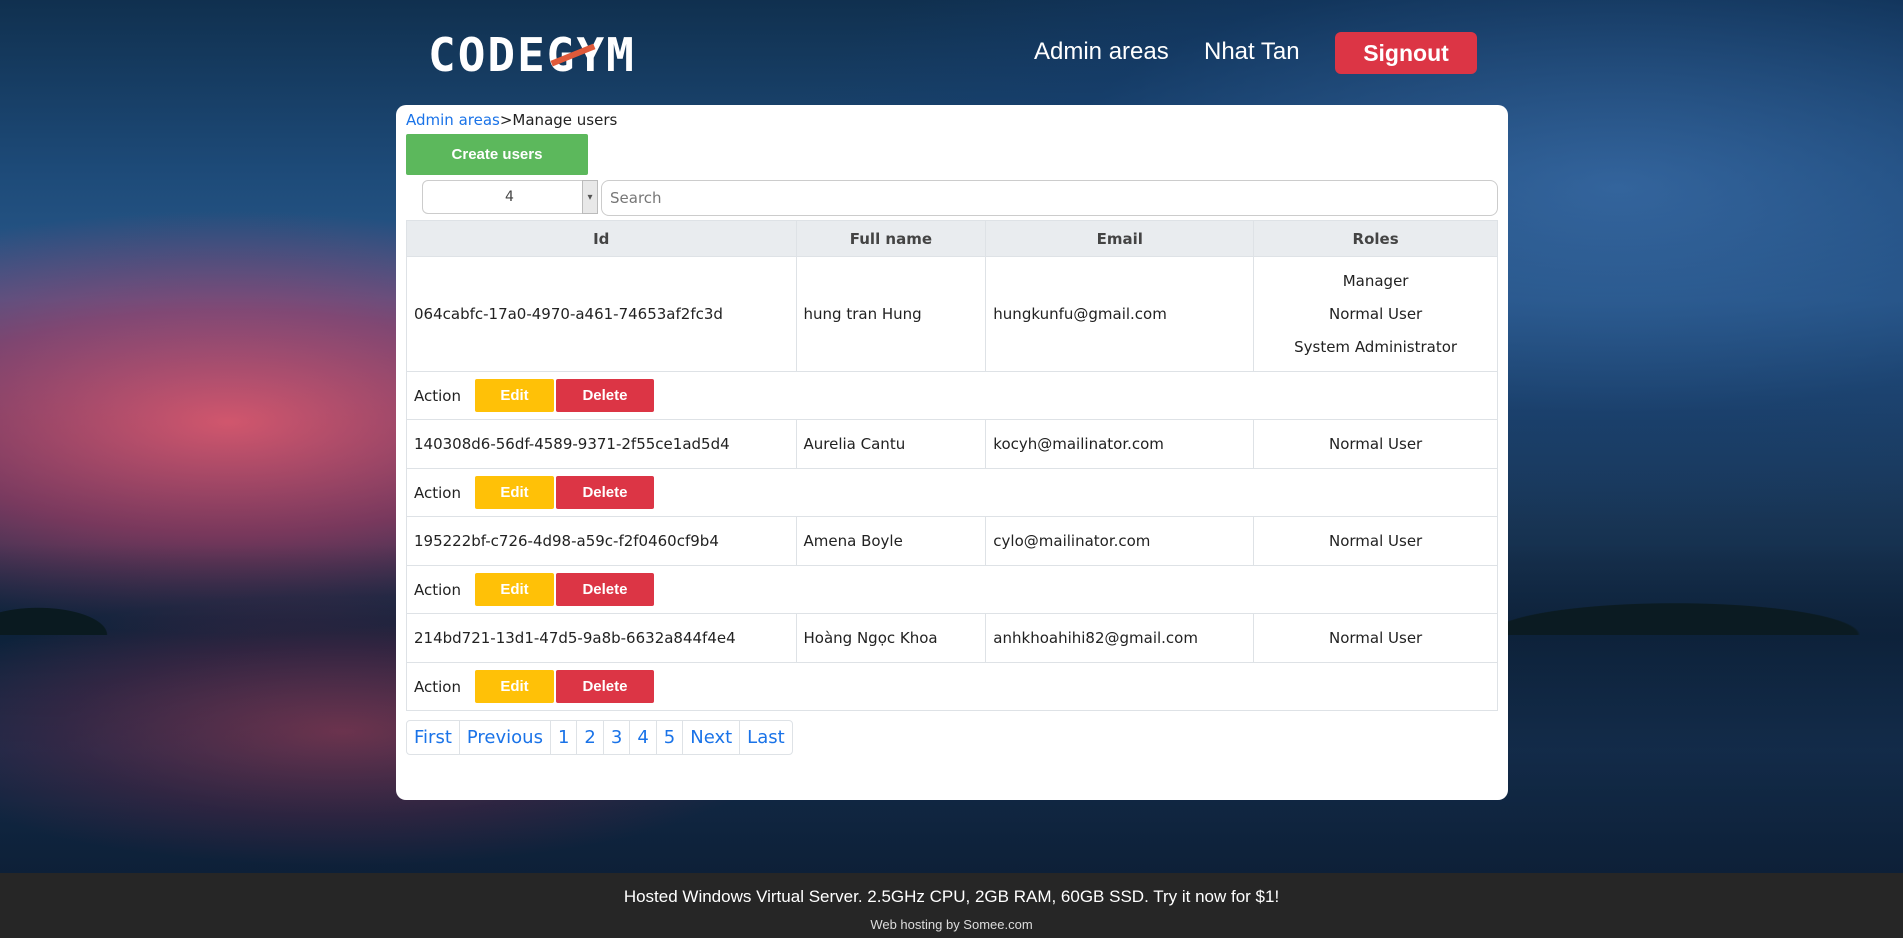  I want to click on cell-roles: Manager Normal User System Administrator, so click(1375, 314).